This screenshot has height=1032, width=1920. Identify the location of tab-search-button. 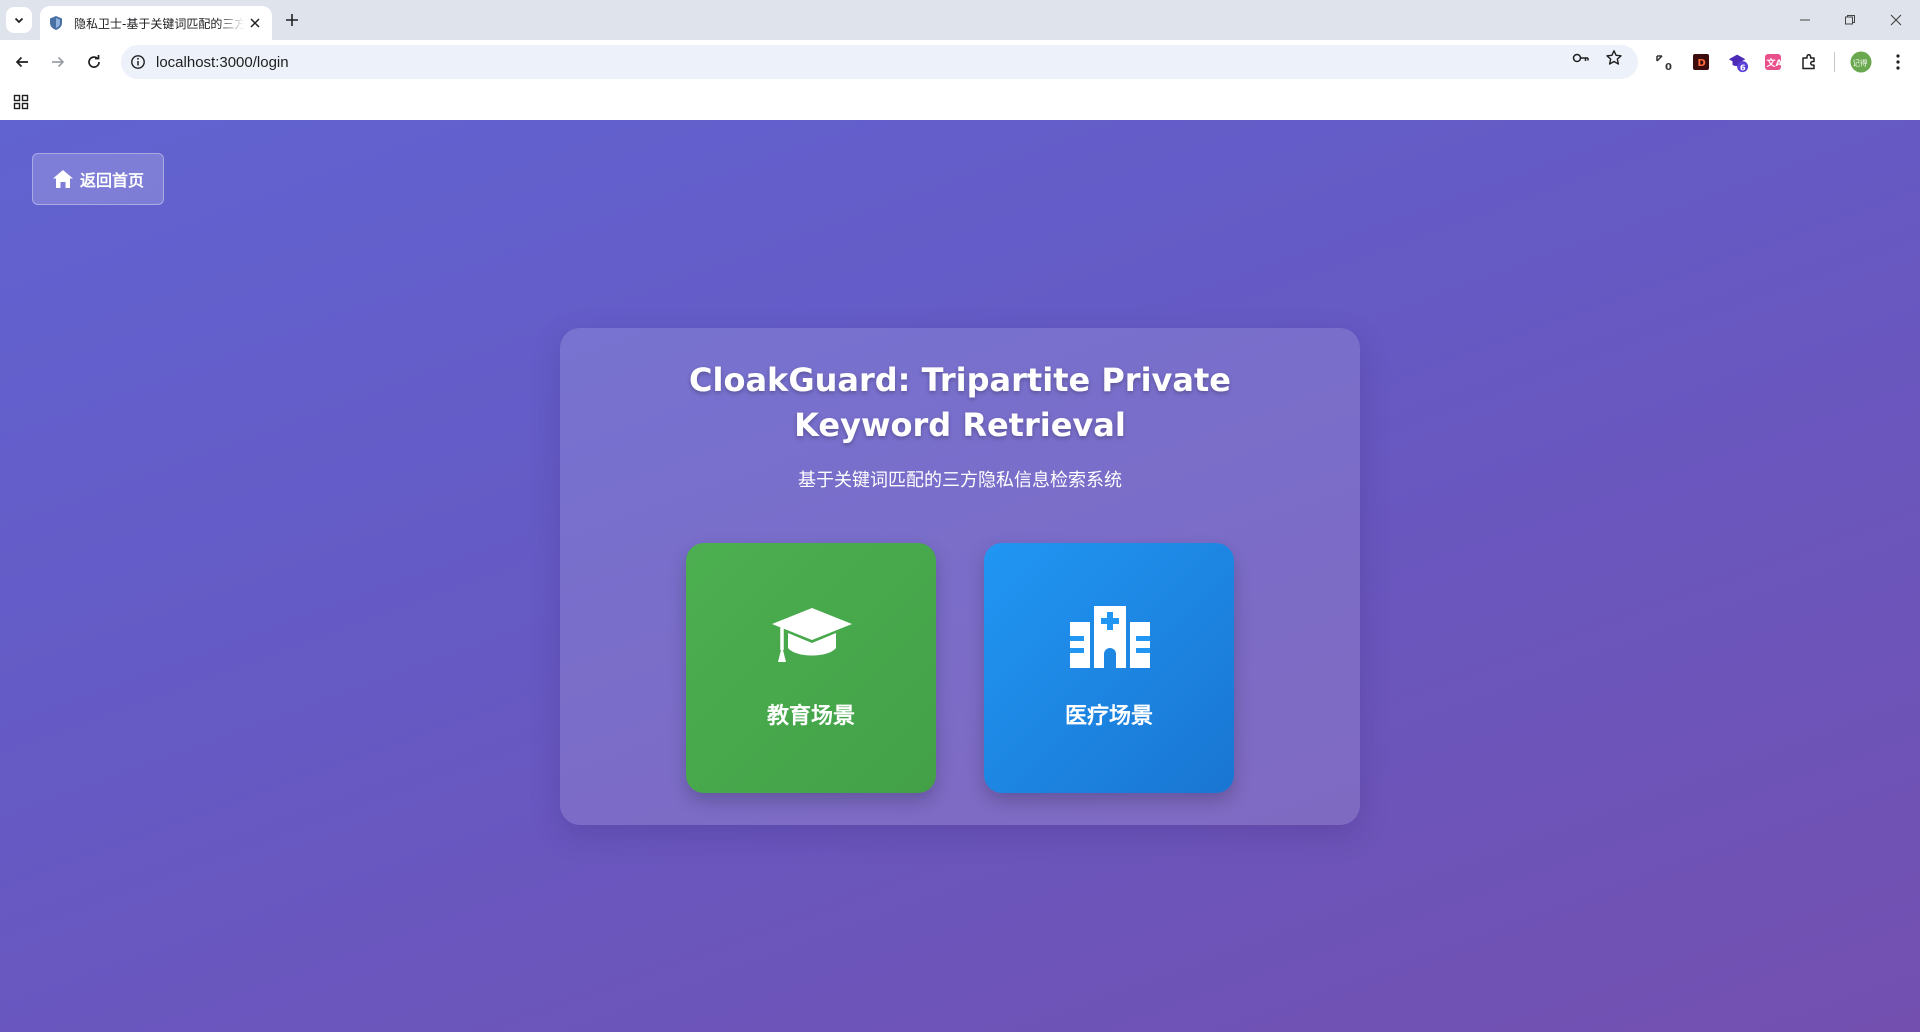
(19, 20).